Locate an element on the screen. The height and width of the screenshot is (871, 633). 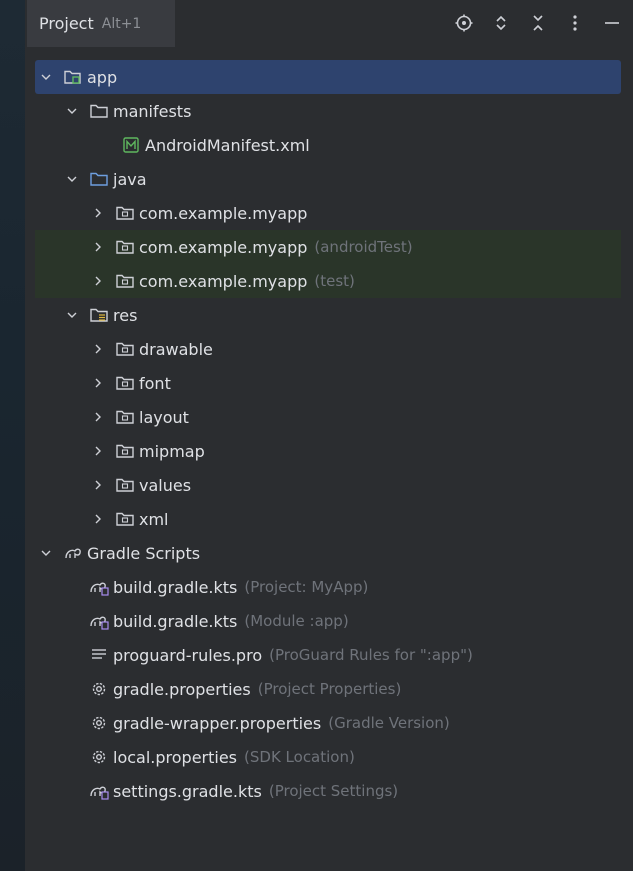
tree-item-label: mipmap is located at coordinates (172, 451).